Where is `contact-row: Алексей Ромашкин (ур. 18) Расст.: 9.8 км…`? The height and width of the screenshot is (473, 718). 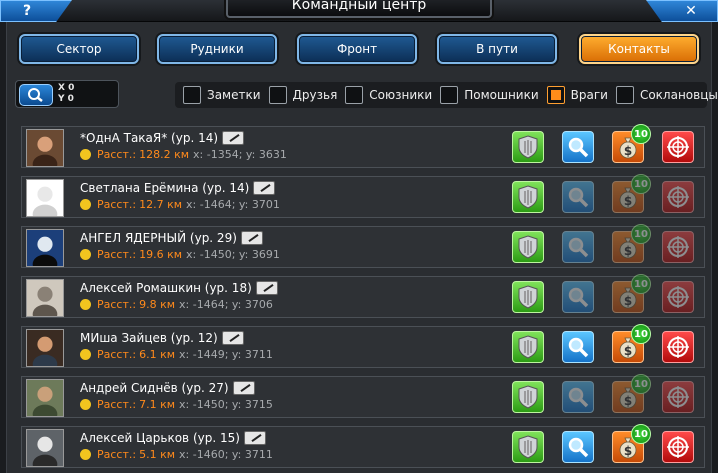 contact-row: Алексей Ромашкин (ур. 18) Расст.: 9.8 км… is located at coordinates (363, 296).